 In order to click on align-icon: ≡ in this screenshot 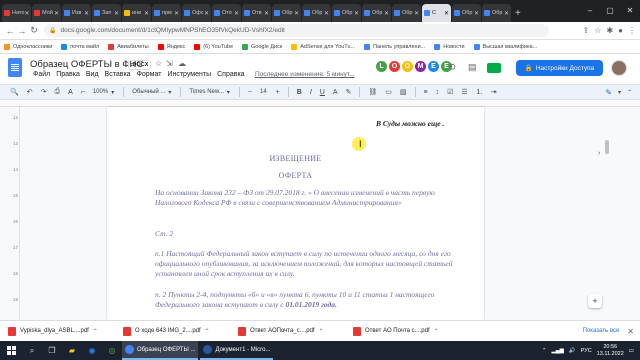, I will do `click(426, 92)`.